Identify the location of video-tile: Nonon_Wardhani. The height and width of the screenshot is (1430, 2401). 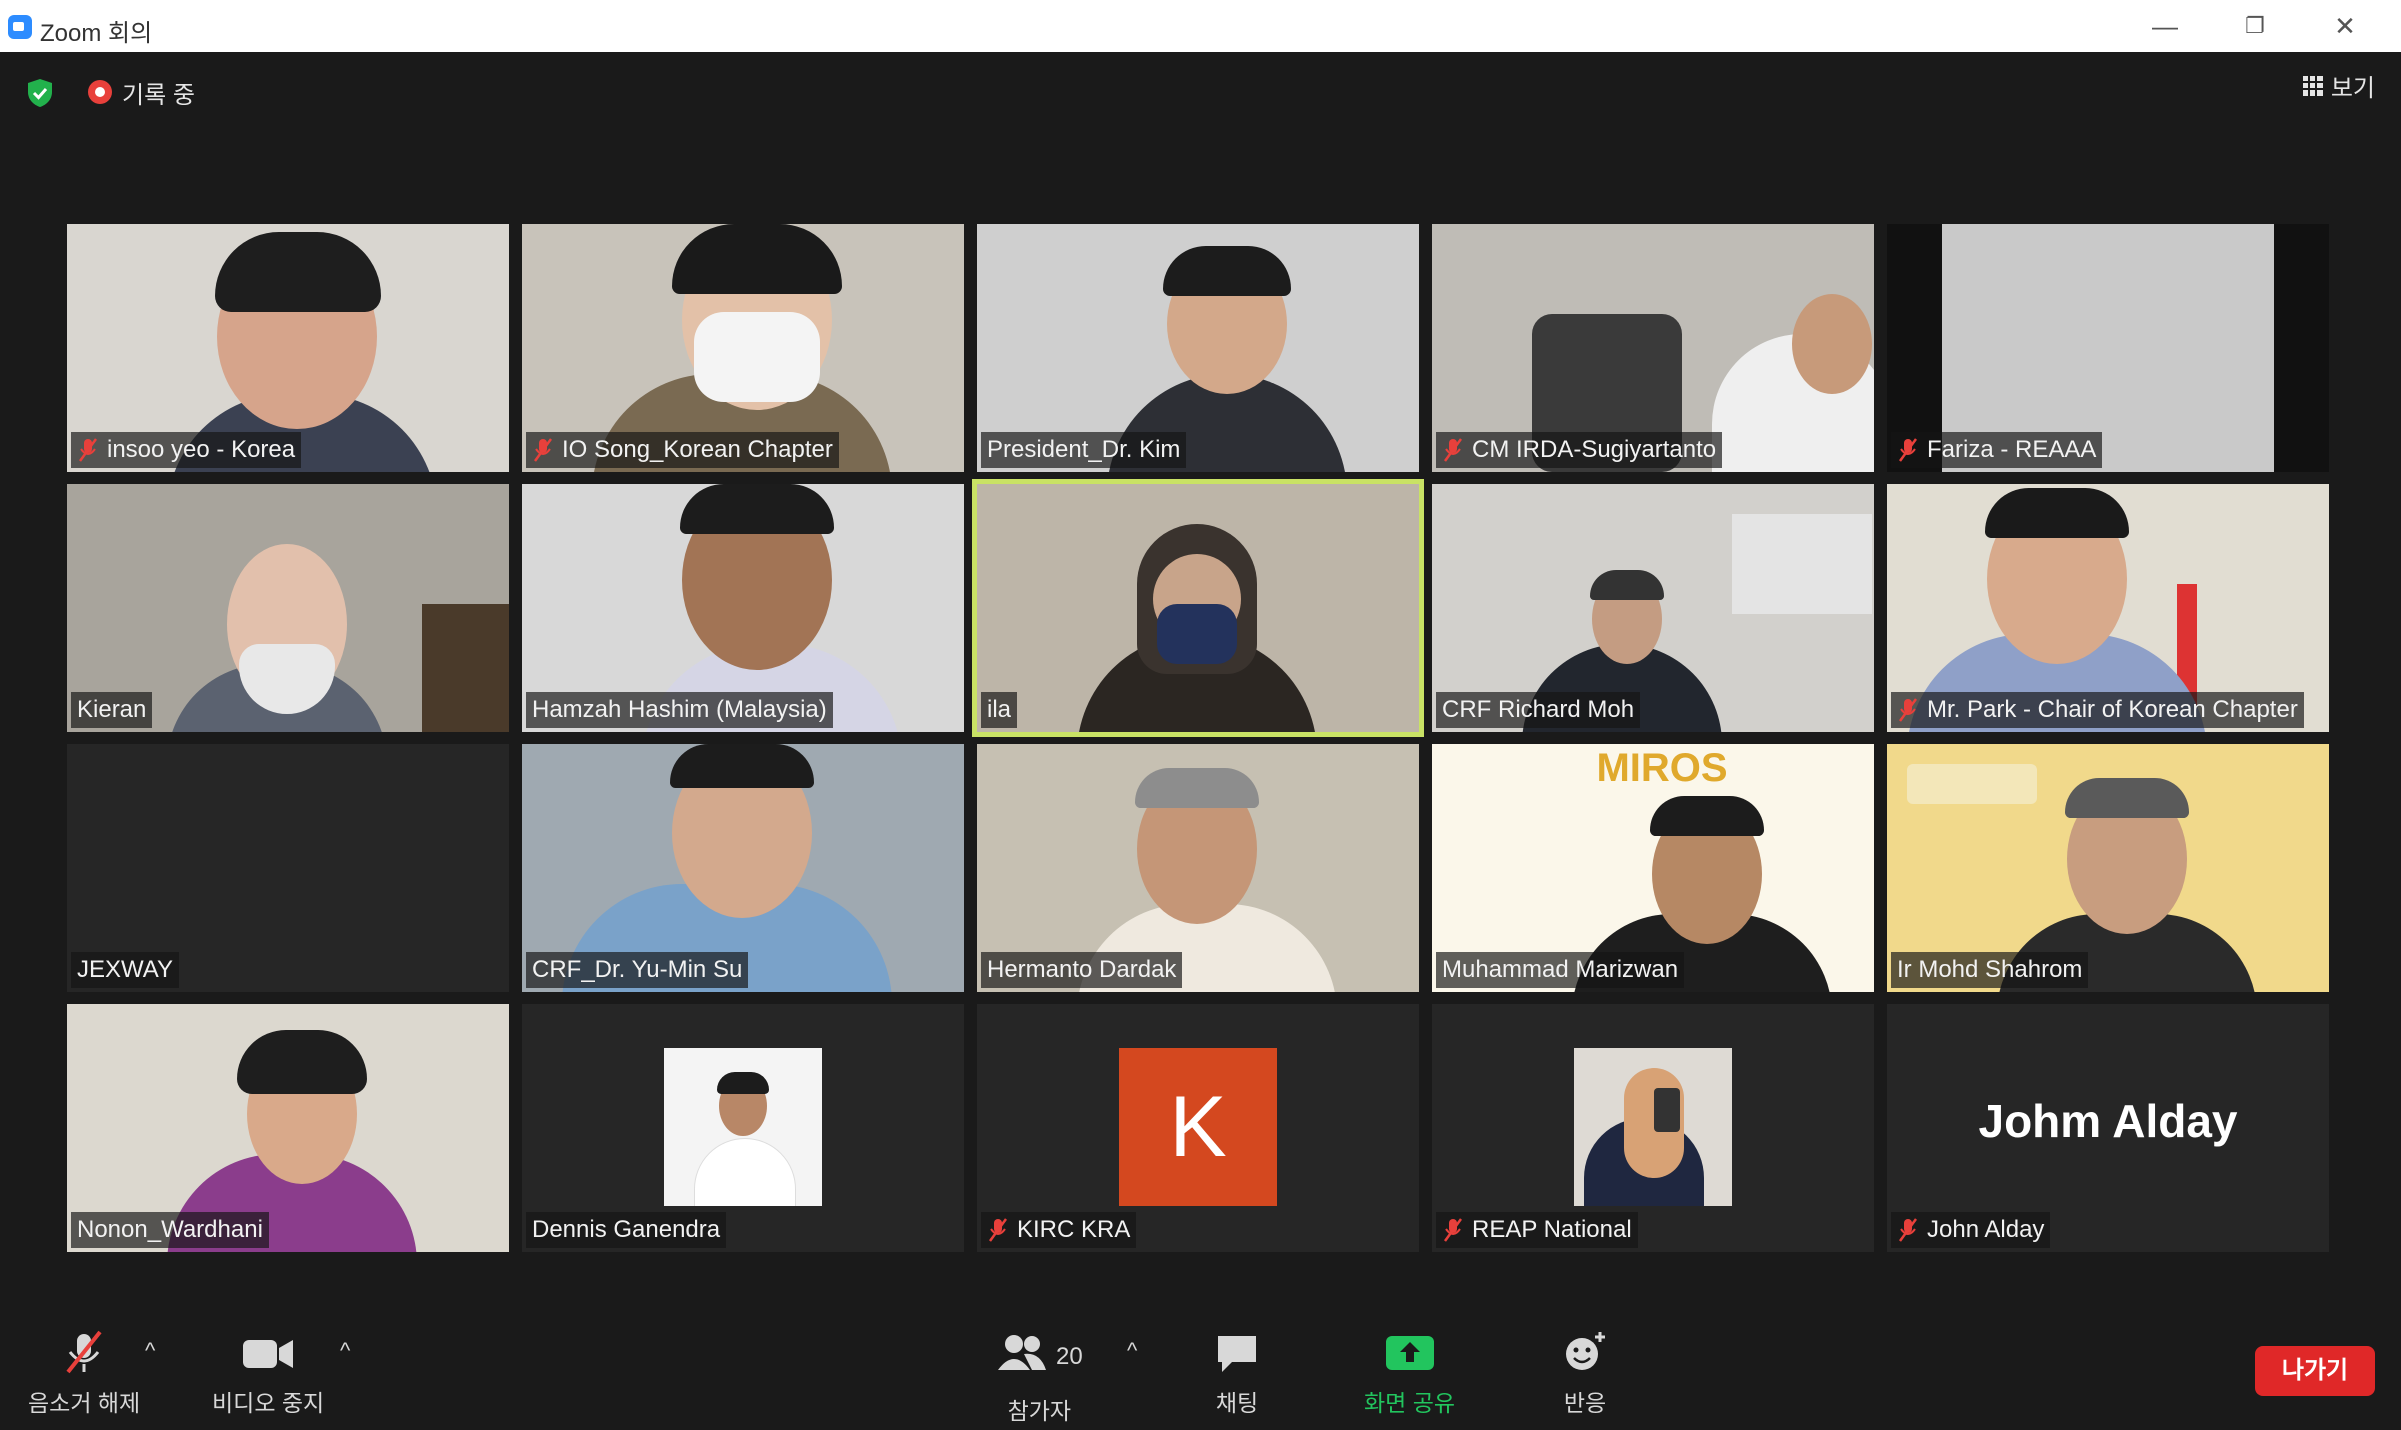
(288, 1128).